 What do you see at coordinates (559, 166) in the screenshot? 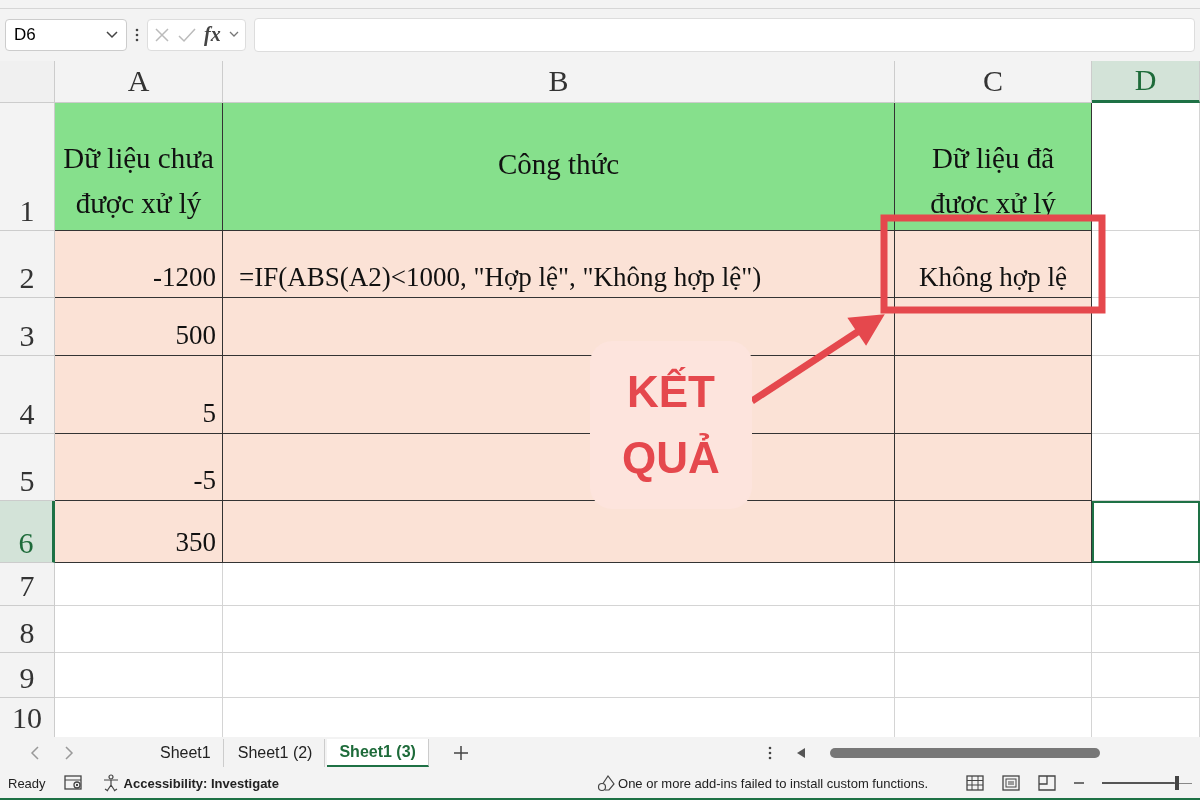
I see `header-cell: Công thức` at bounding box center [559, 166].